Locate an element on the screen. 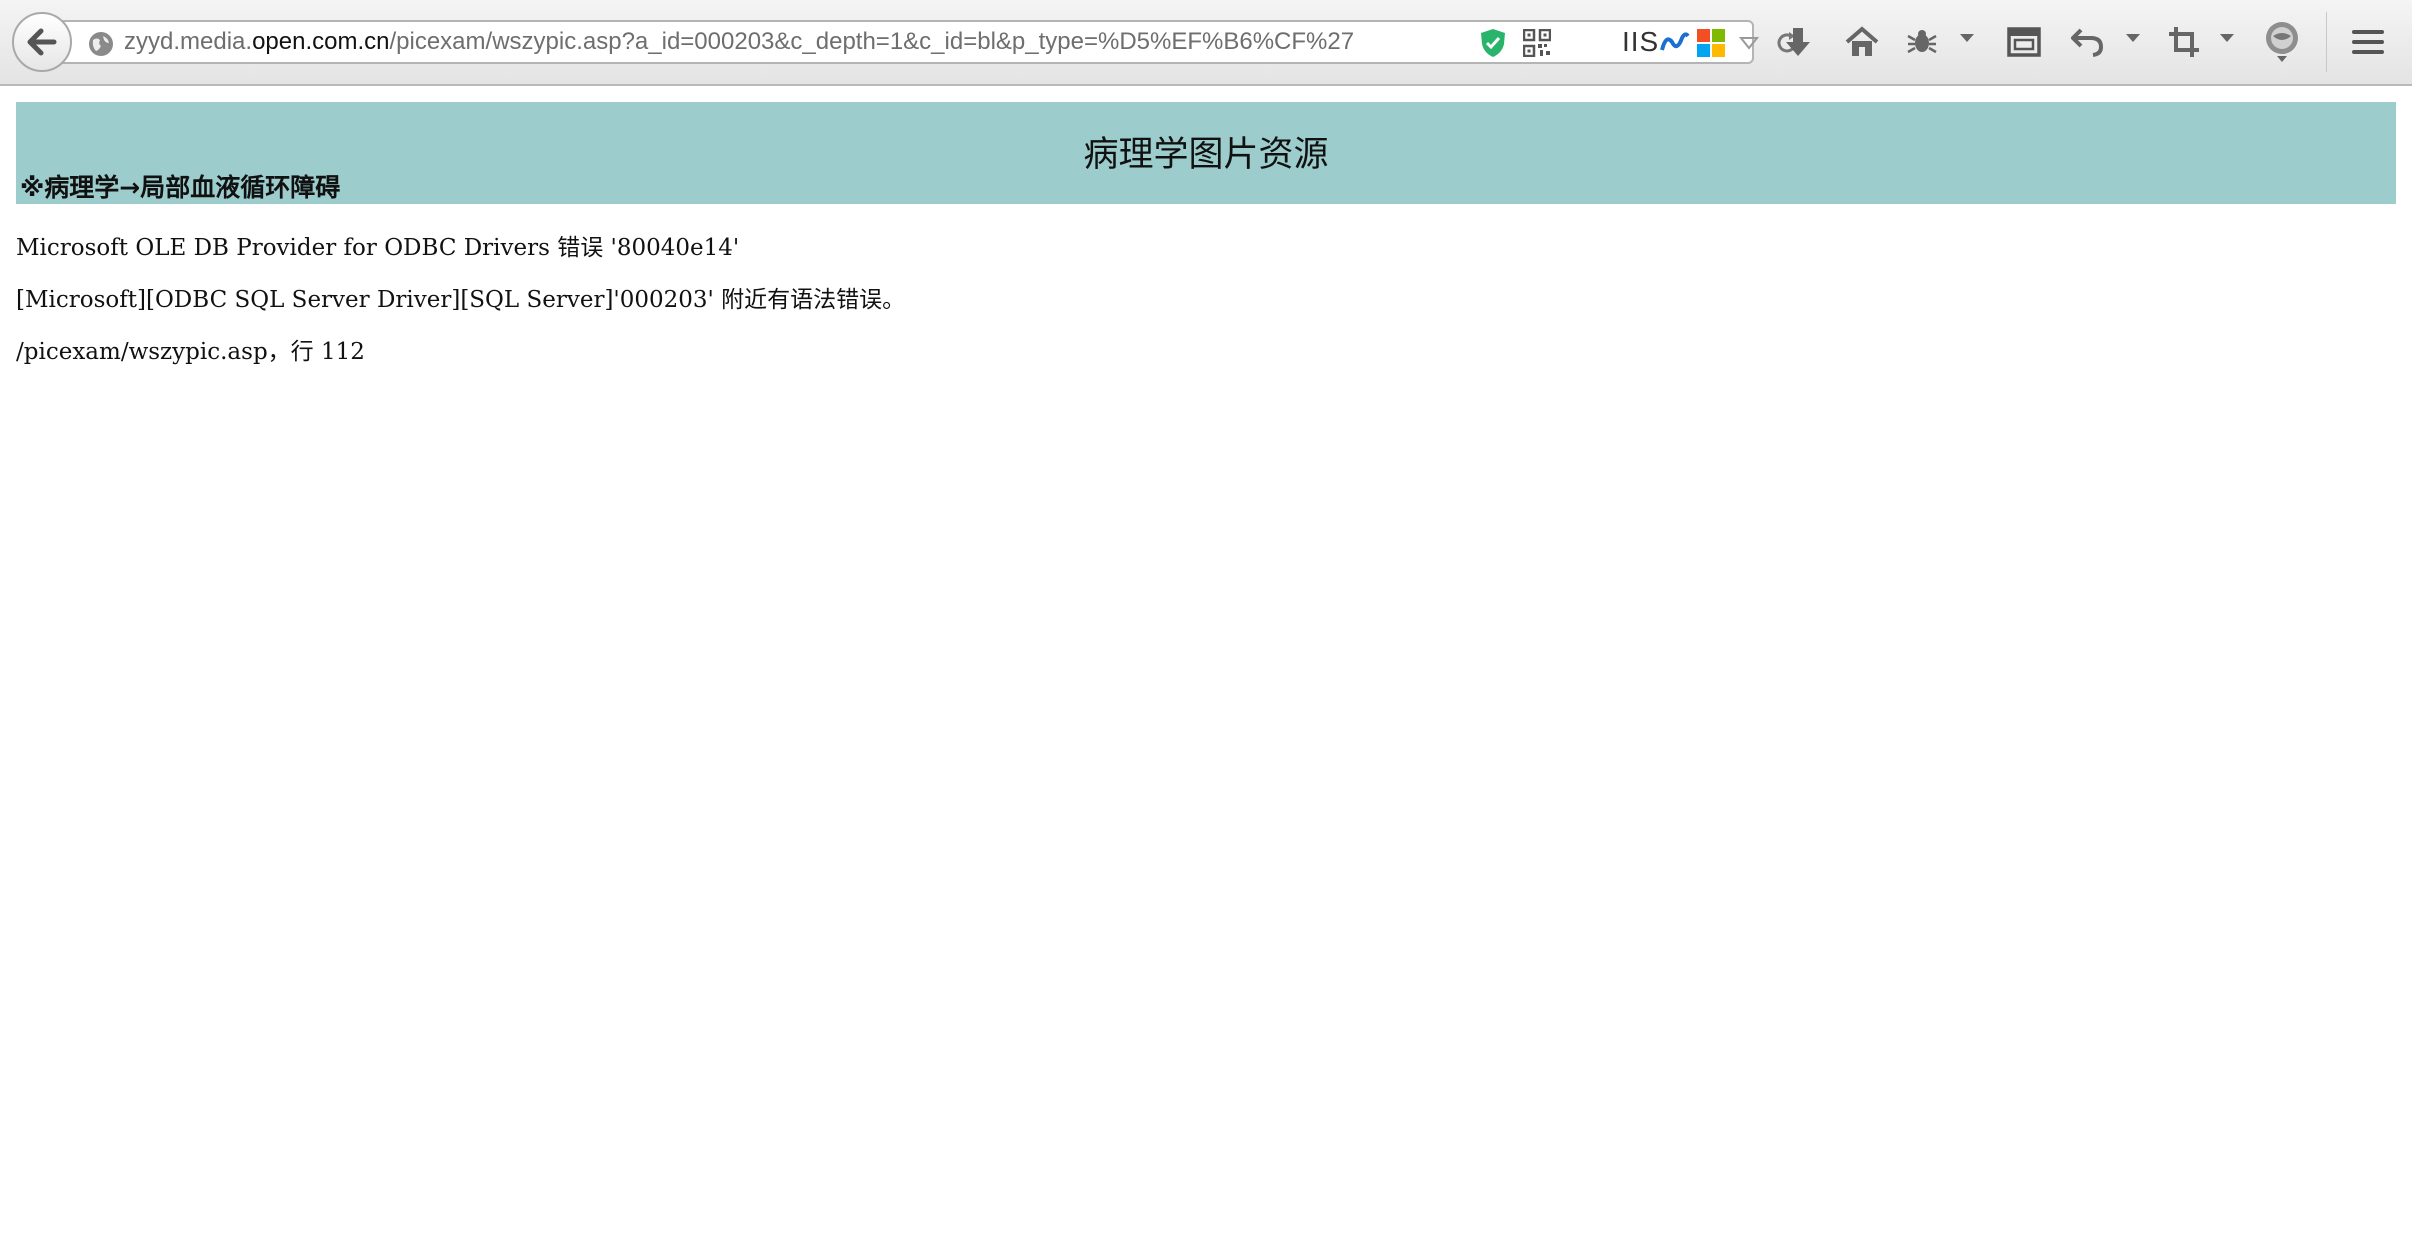 This screenshot has width=2412, height=1254. sync-button is located at coordinates (2282, 42).